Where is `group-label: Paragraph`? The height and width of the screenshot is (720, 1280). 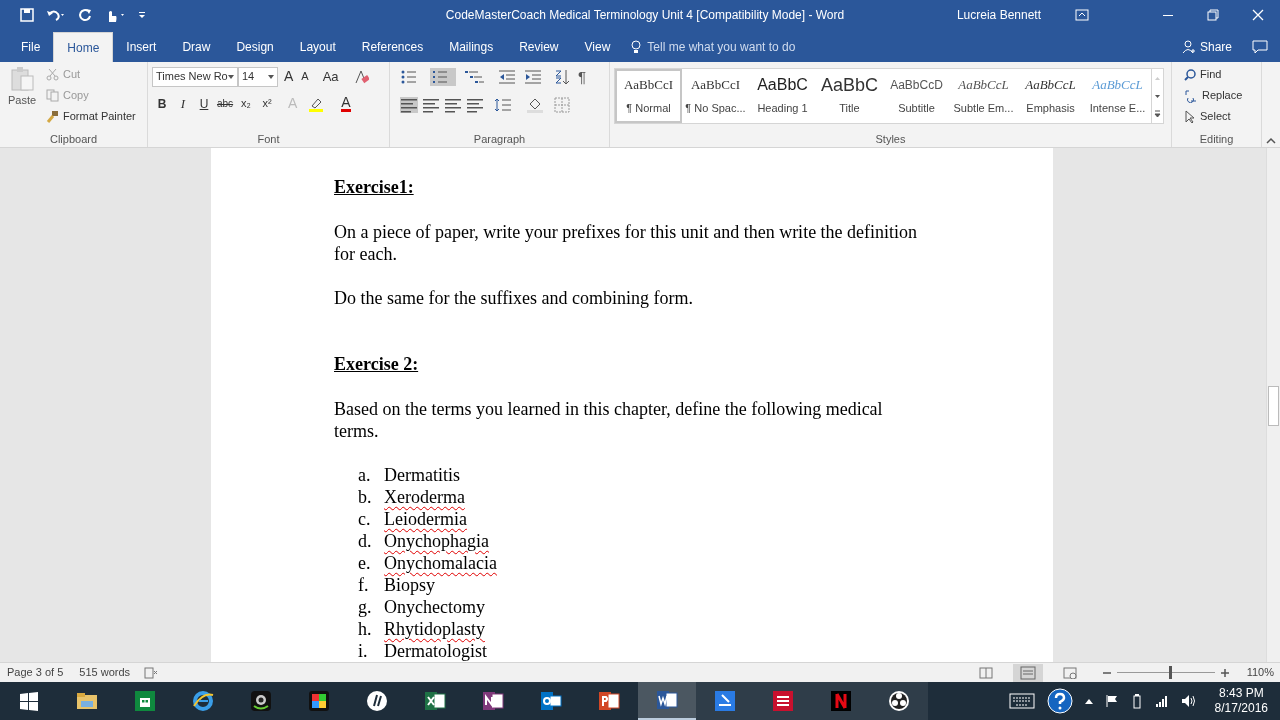
group-label: Paragraph is located at coordinates (499, 139).